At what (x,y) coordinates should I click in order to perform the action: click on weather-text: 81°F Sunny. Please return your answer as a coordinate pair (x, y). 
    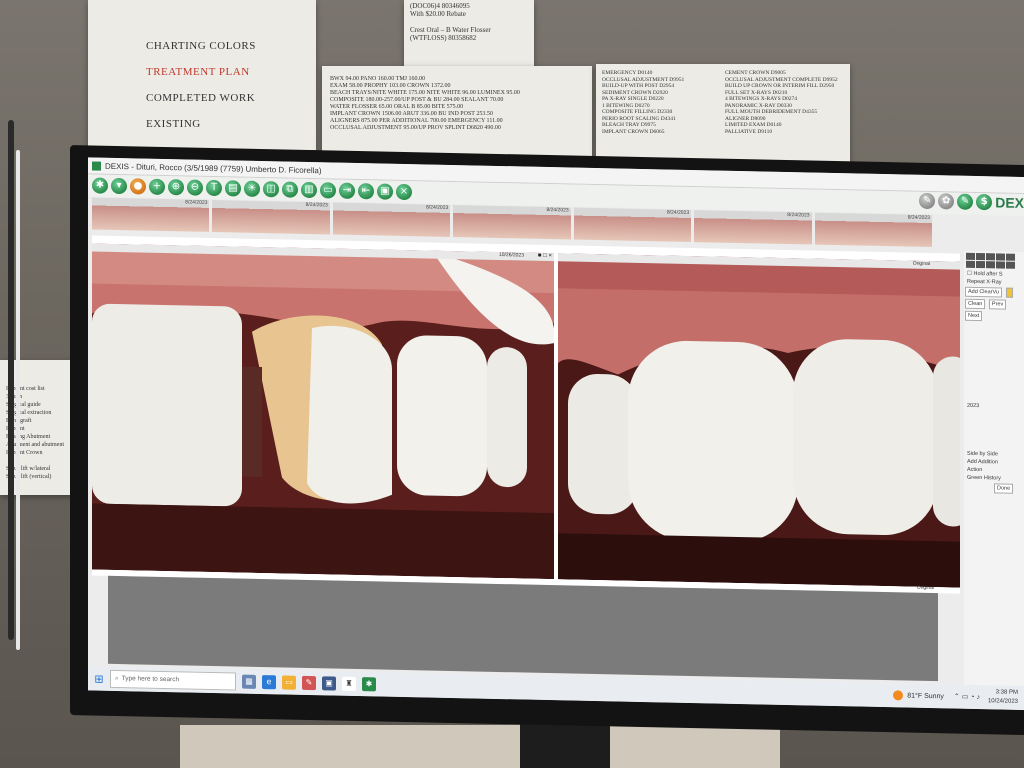
    Looking at the image, I should click on (925, 696).